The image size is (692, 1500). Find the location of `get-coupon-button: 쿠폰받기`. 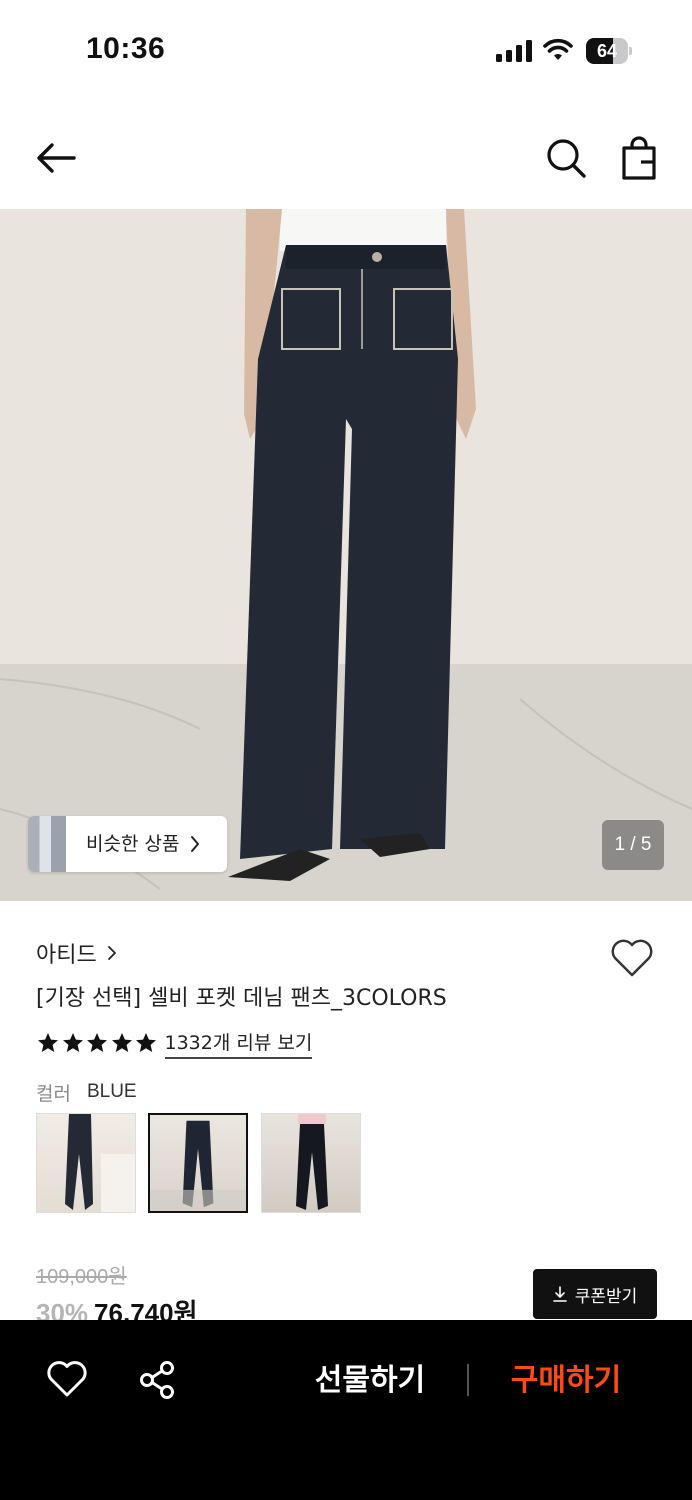

get-coupon-button: 쿠폰받기 is located at coordinates (595, 1294).